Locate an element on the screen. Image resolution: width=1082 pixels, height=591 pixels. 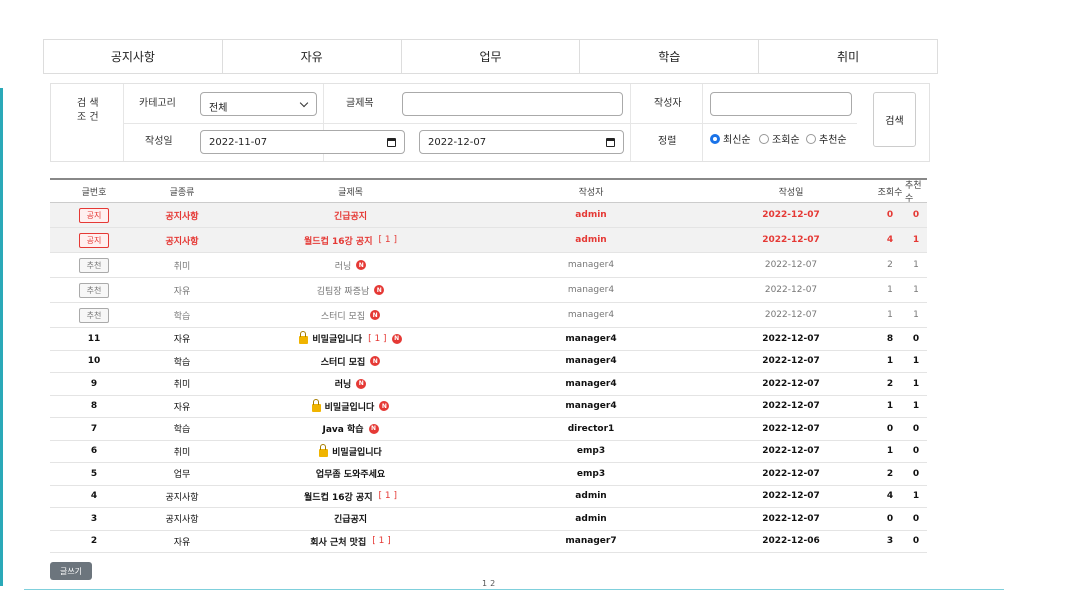
cell-title: Java 학습 N is located at coordinates (350, 429).